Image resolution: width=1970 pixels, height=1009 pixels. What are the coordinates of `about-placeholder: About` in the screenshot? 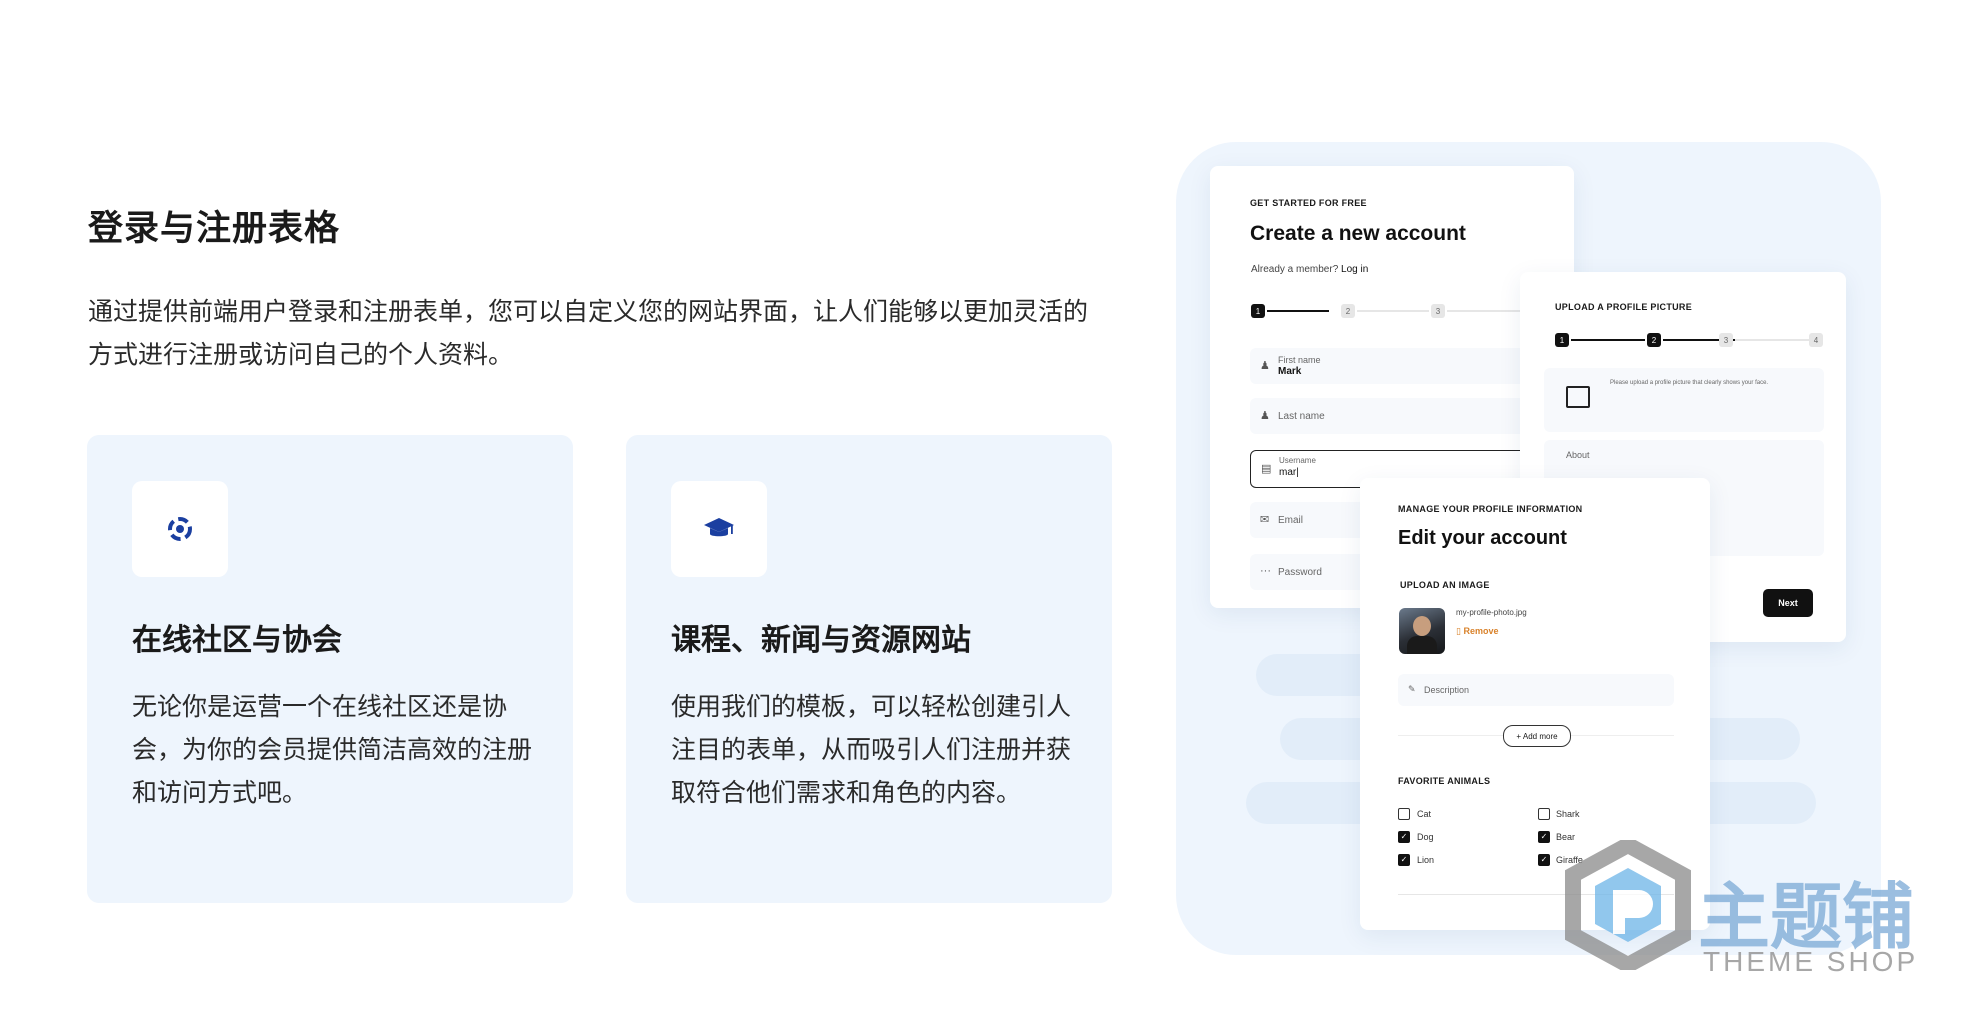 It's located at (1578, 455).